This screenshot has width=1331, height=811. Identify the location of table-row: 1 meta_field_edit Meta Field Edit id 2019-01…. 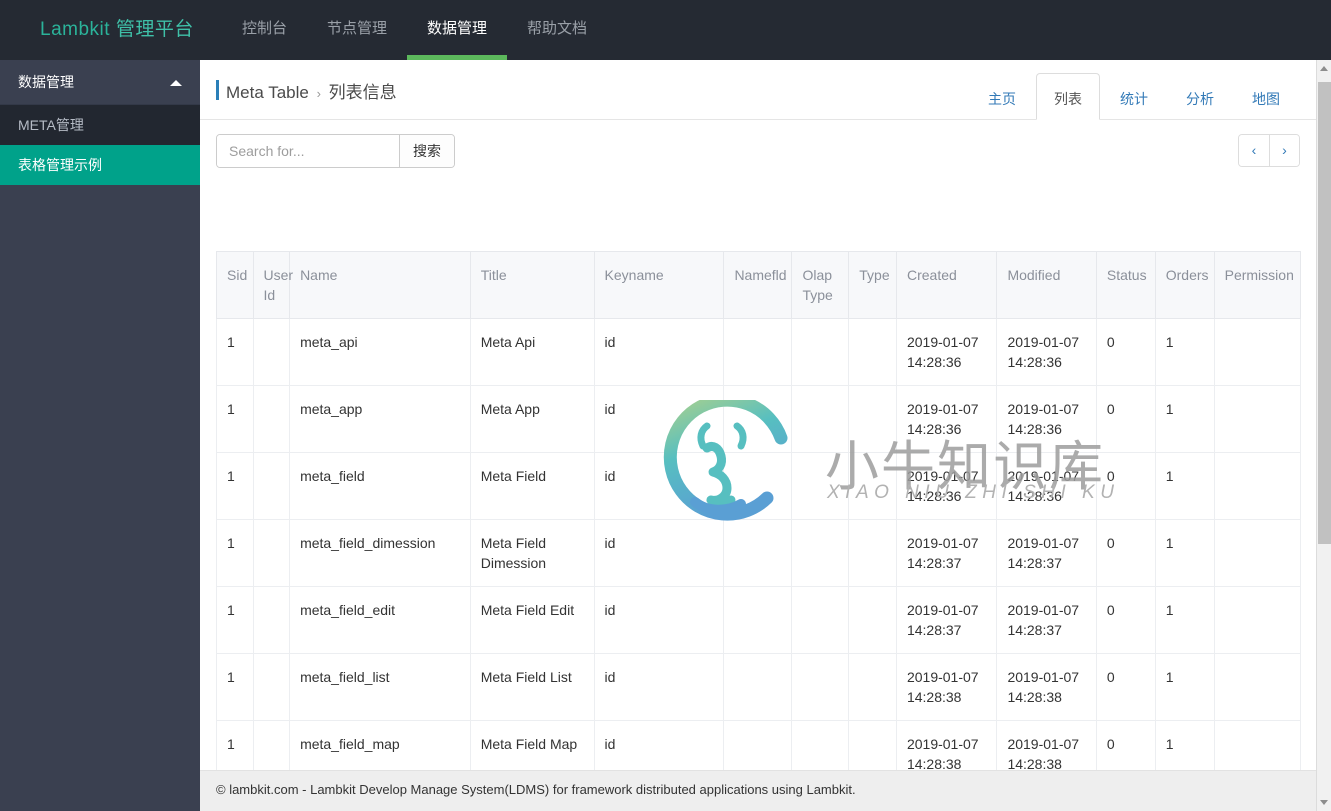
(758, 620).